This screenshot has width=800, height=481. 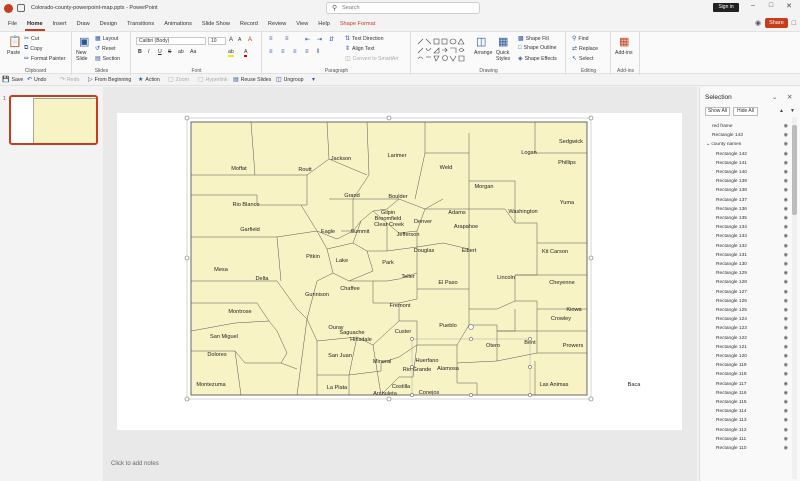 I want to click on send-backward-icon: ▼, so click(x=792, y=111).